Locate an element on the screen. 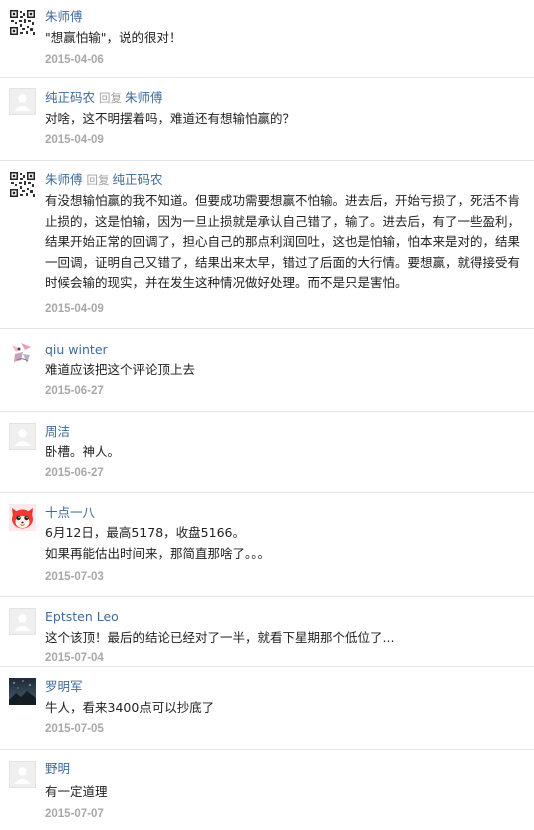  comment-text: 卧槽。神人。 is located at coordinates (83, 451).